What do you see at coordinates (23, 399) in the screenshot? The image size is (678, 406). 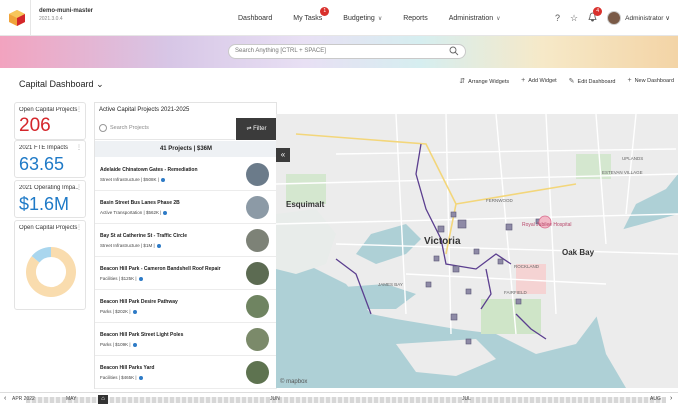 I see `timeline-label: APR 2022` at bounding box center [23, 399].